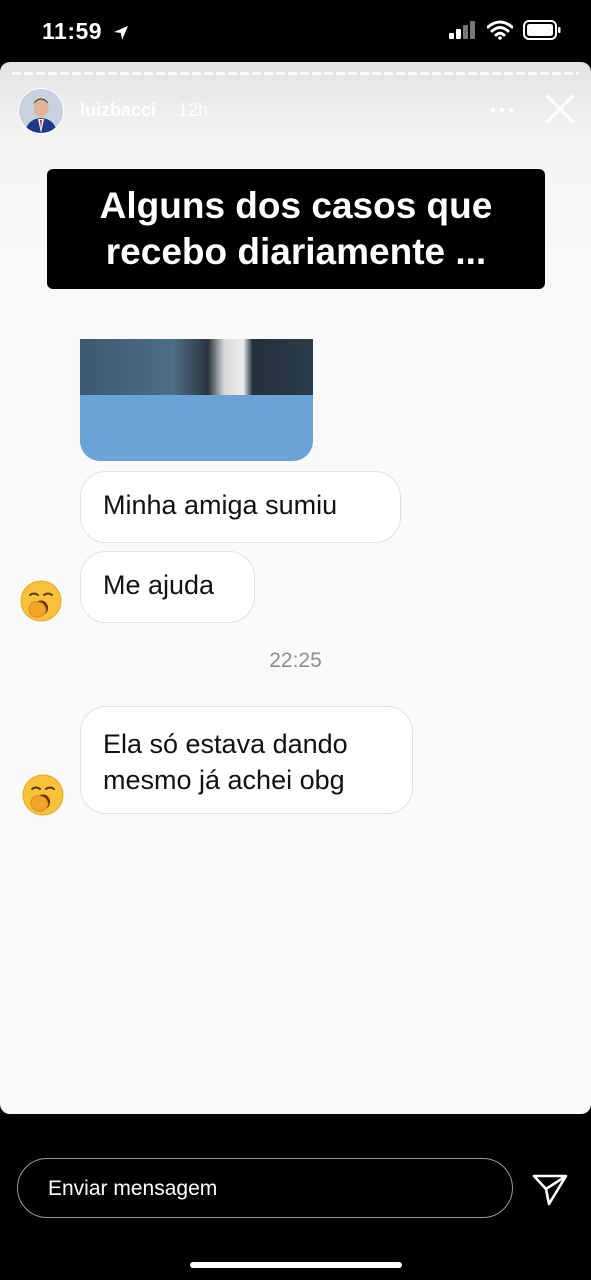  What do you see at coordinates (296, 205) in the screenshot?
I see `caption-line-1: Alguns dos casos que` at bounding box center [296, 205].